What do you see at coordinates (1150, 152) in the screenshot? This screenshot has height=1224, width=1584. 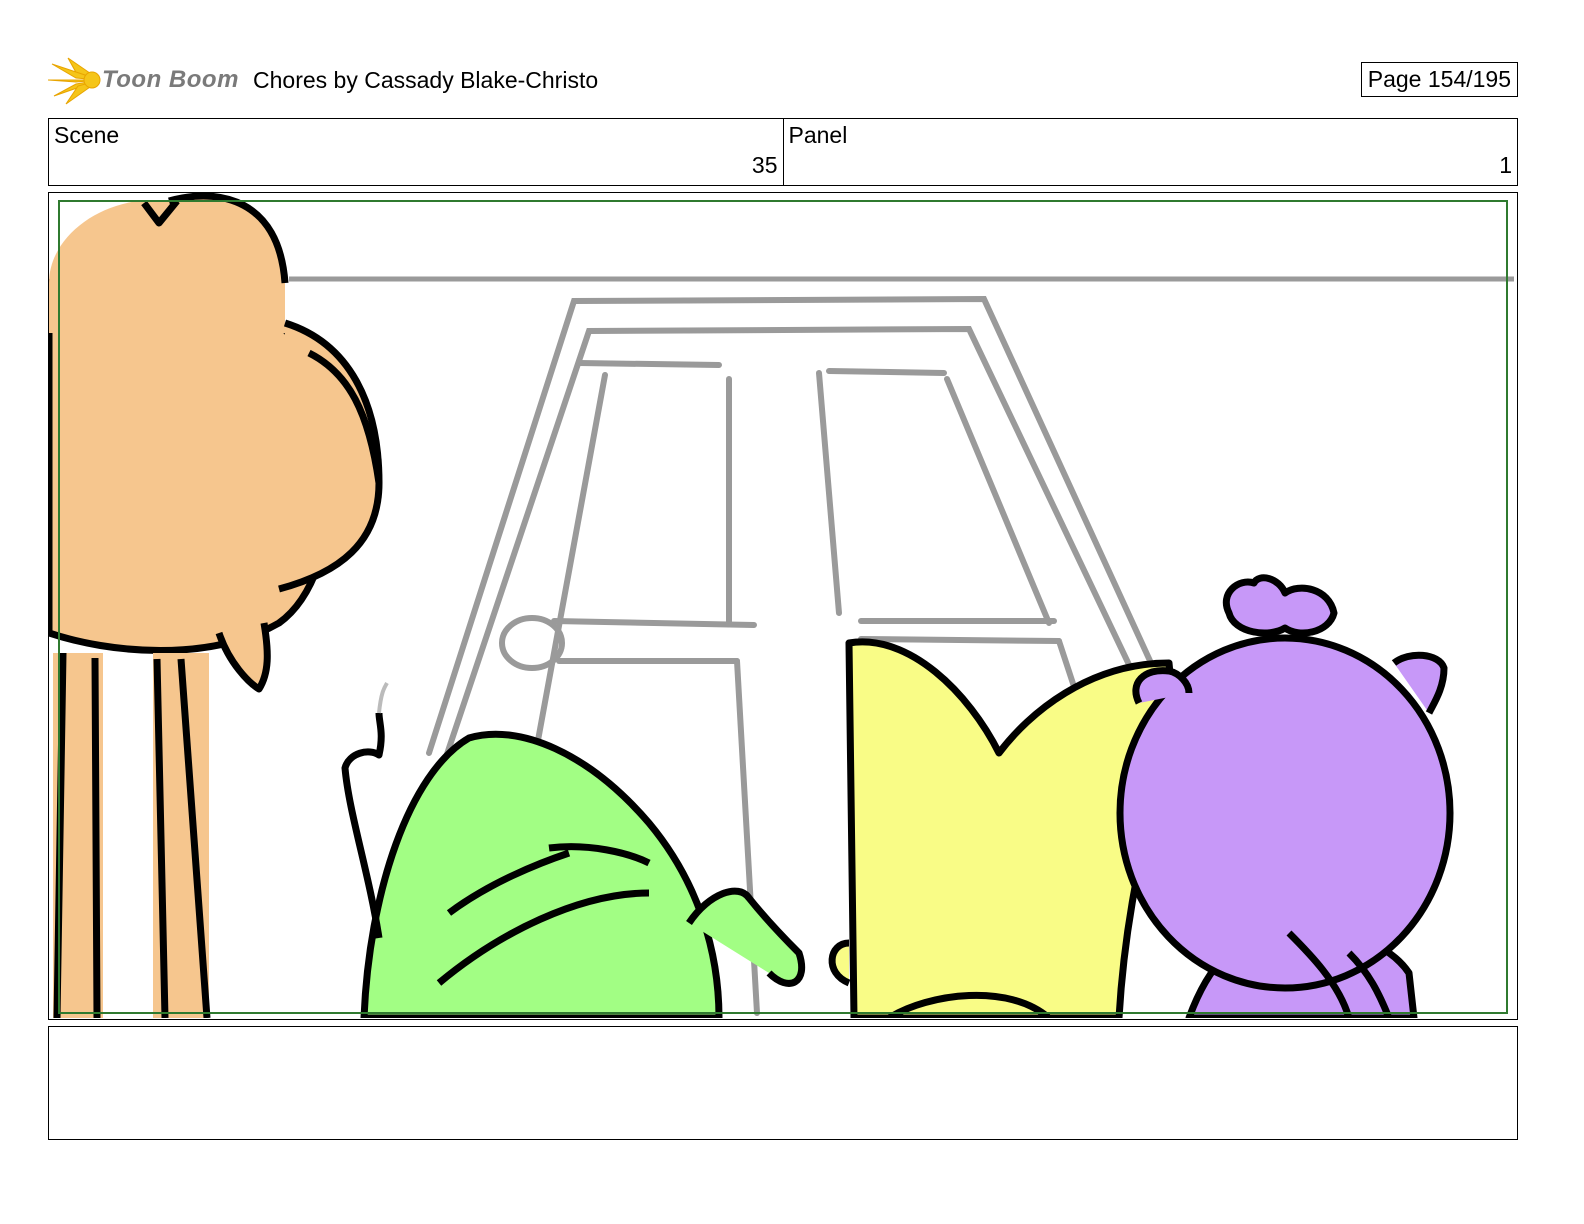 I see `panel-cell: Panel 1` at bounding box center [1150, 152].